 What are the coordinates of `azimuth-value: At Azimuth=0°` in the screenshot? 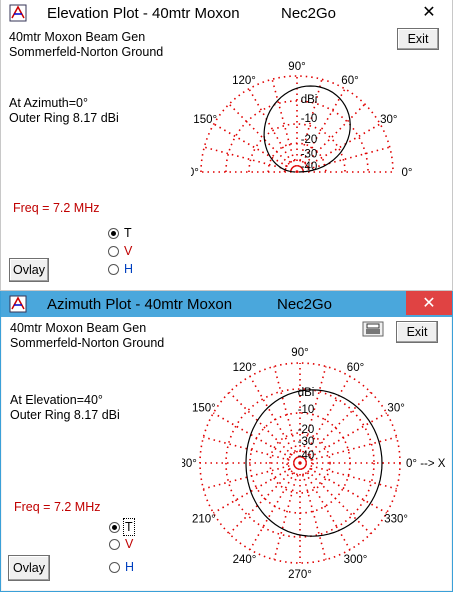 It's located at (48, 103).